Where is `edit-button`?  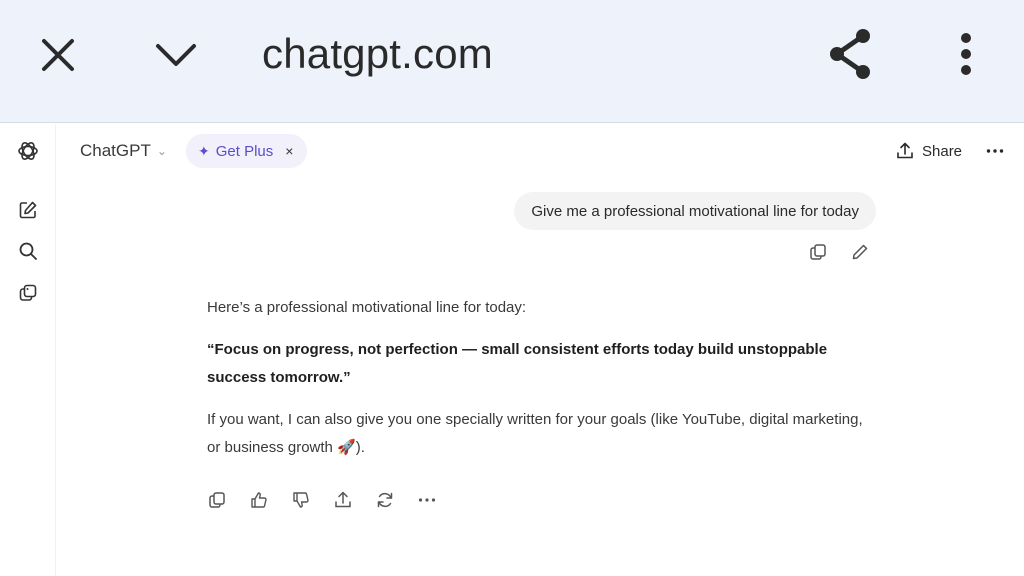 edit-button is located at coordinates (860, 252).